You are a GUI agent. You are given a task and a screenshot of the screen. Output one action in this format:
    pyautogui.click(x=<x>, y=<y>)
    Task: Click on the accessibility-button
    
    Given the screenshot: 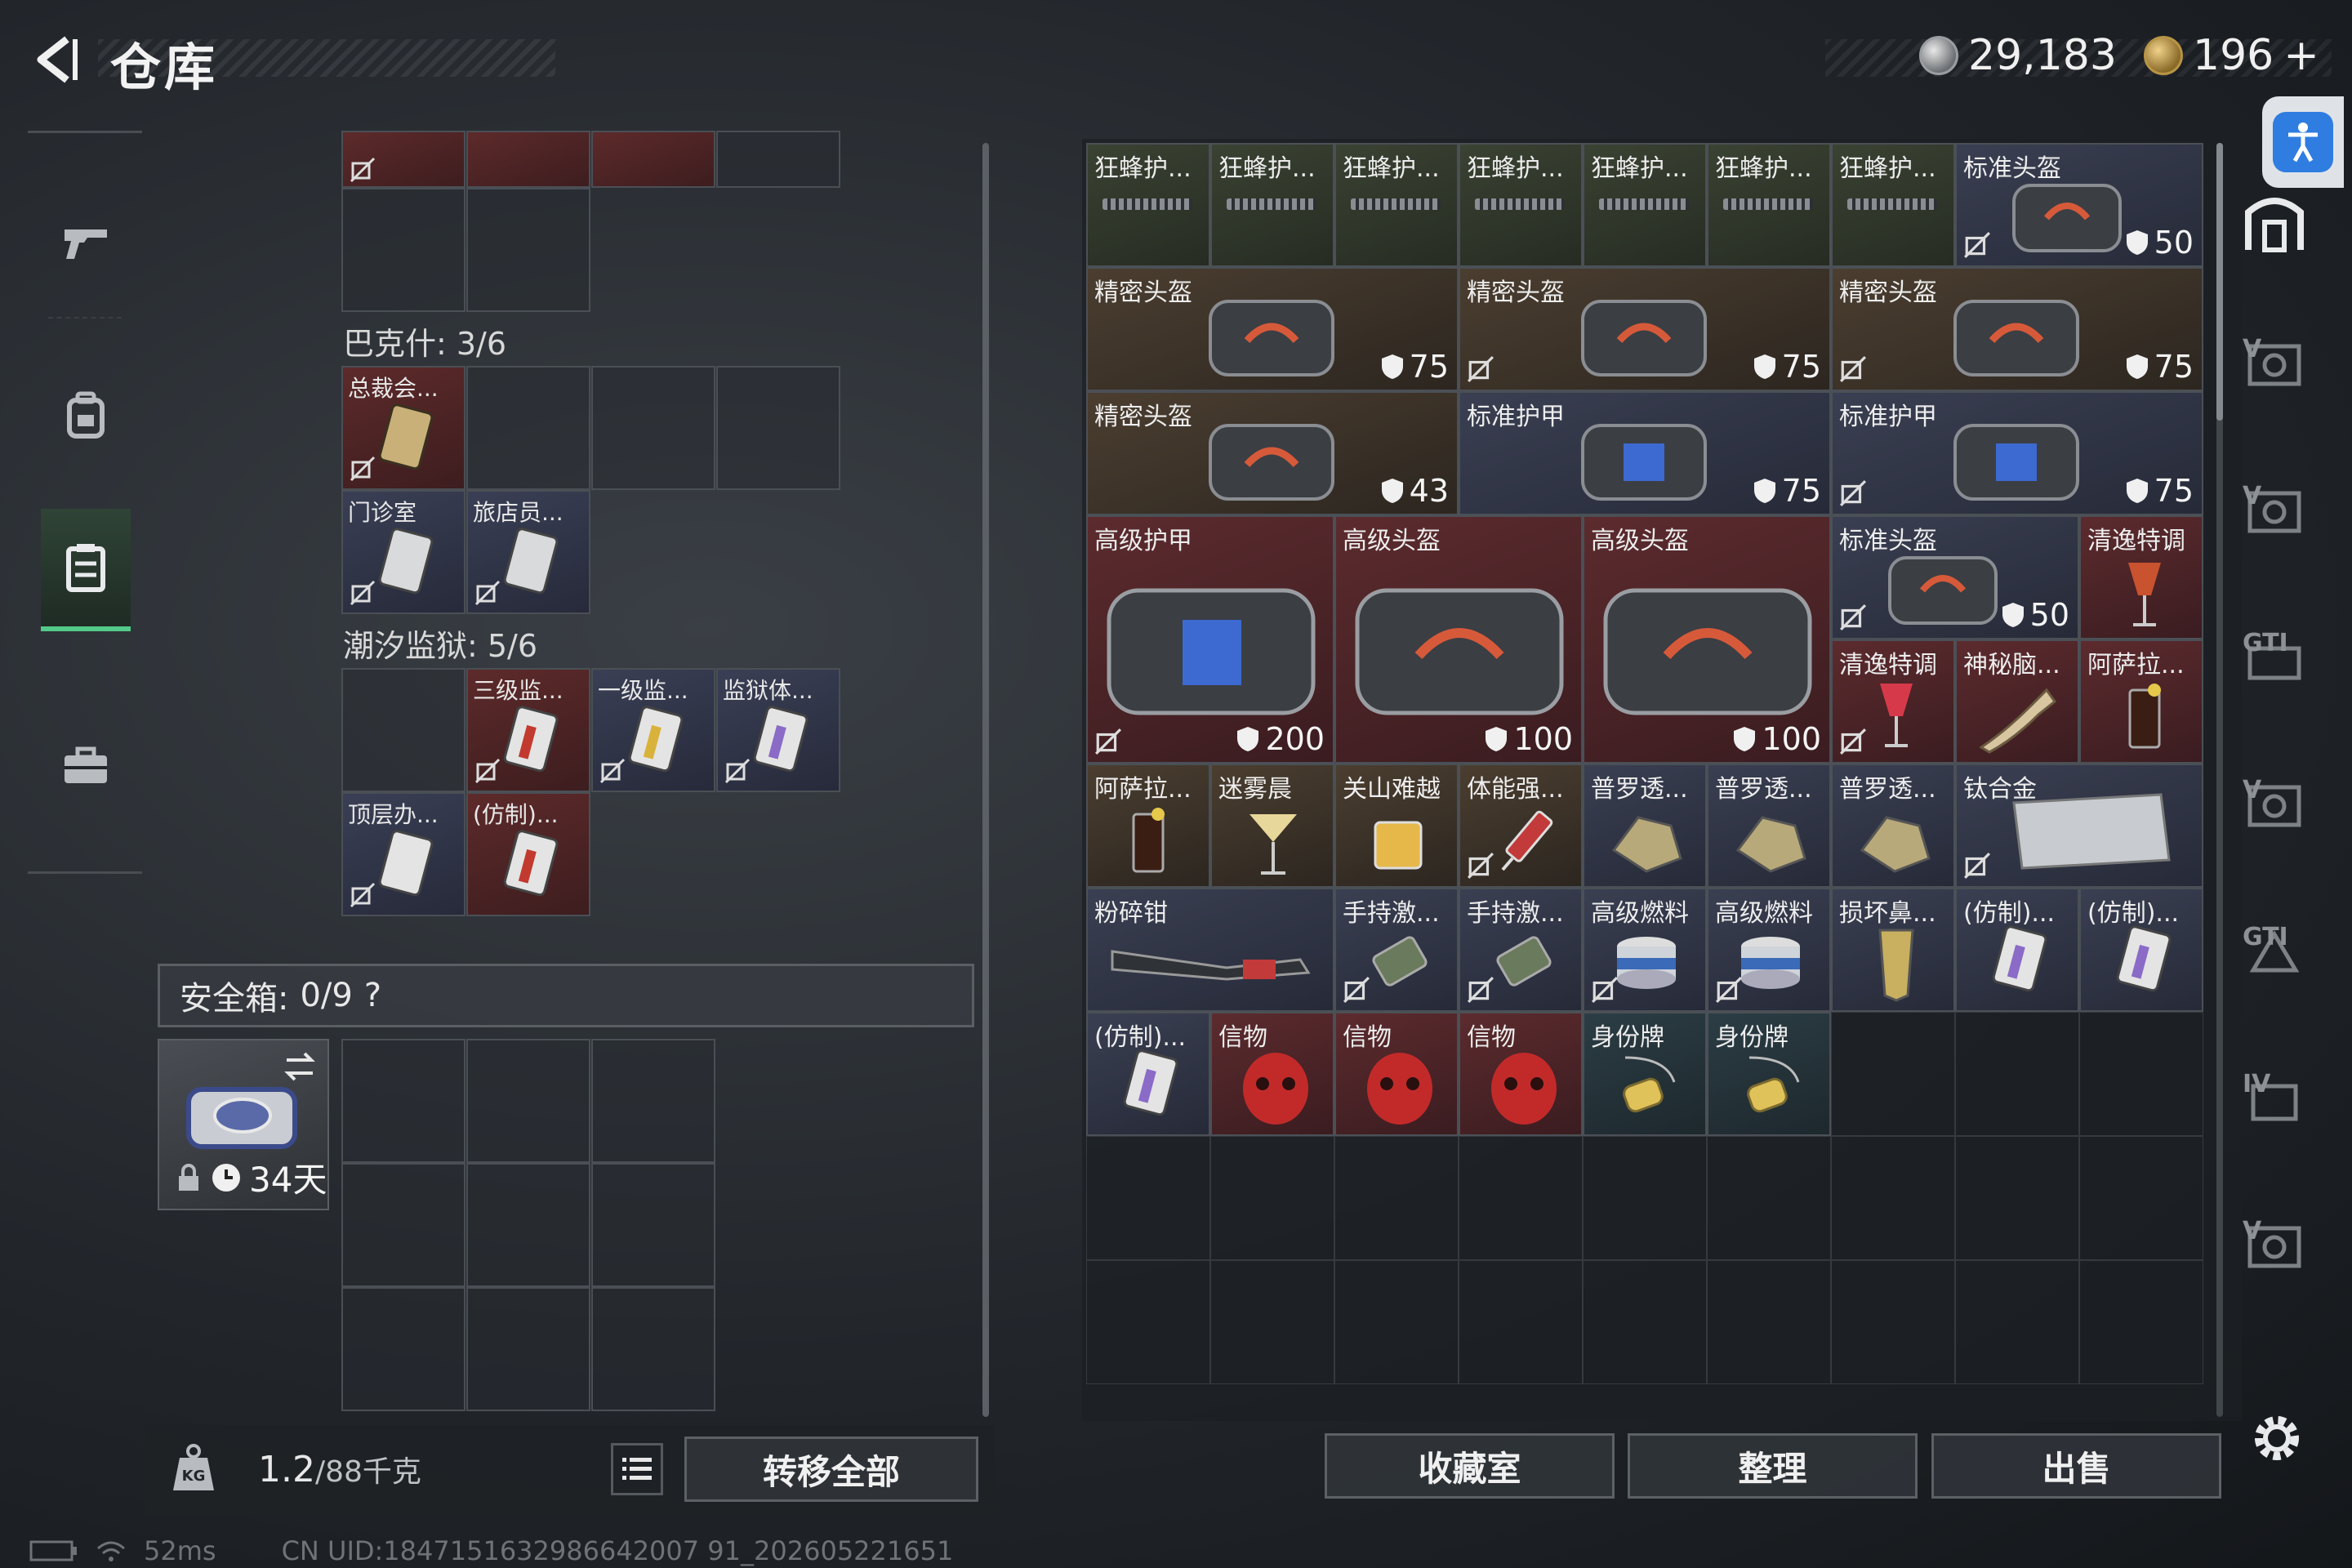 What is the action you would take?
    pyautogui.click(x=2303, y=142)
    